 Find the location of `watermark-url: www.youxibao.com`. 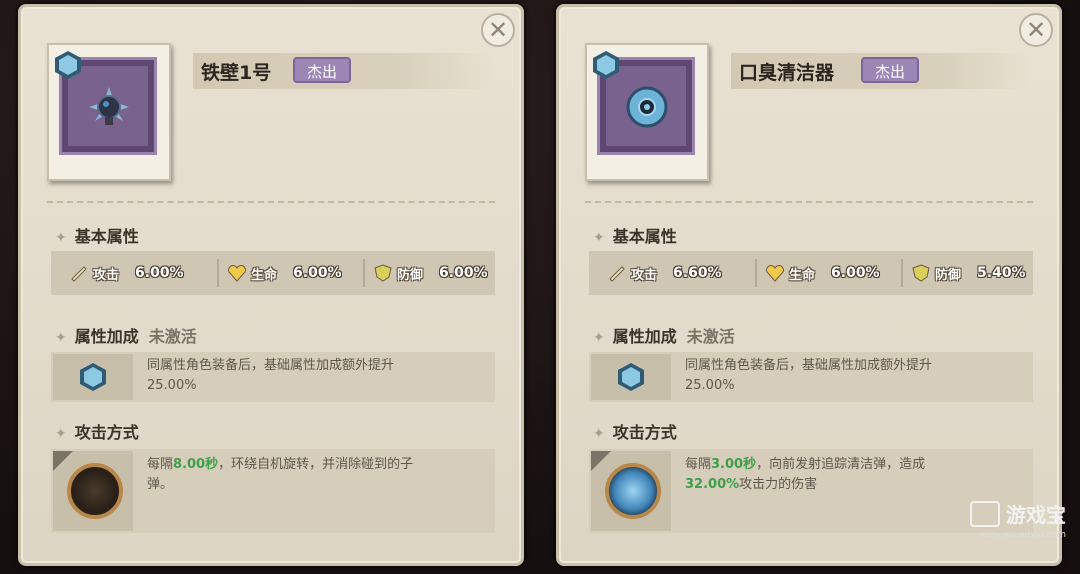

watermark-url: www.youxibao.com is located at coordinates (1022, 535).